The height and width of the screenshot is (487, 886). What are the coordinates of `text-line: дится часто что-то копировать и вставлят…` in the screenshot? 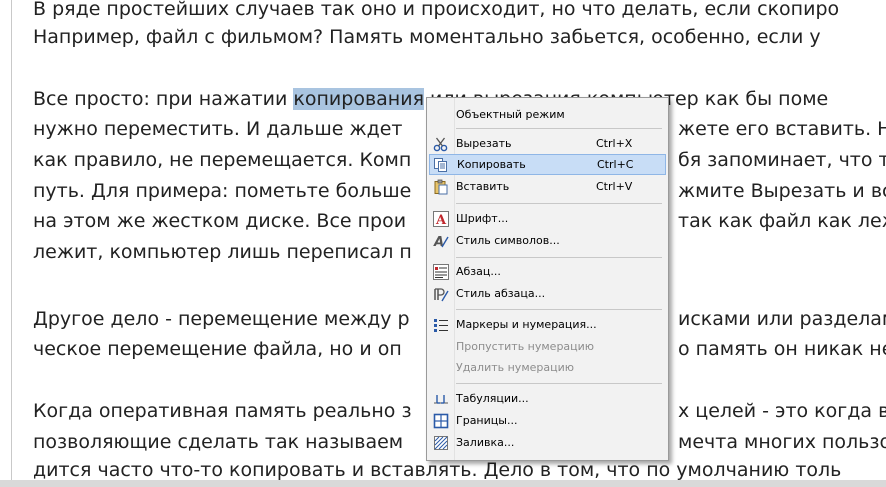 It's located at (437, 470).